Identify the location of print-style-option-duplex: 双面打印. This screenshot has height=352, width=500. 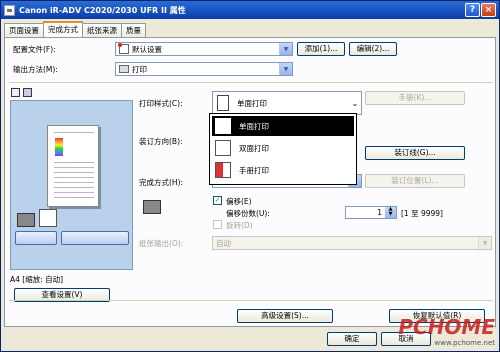
(283, 148).